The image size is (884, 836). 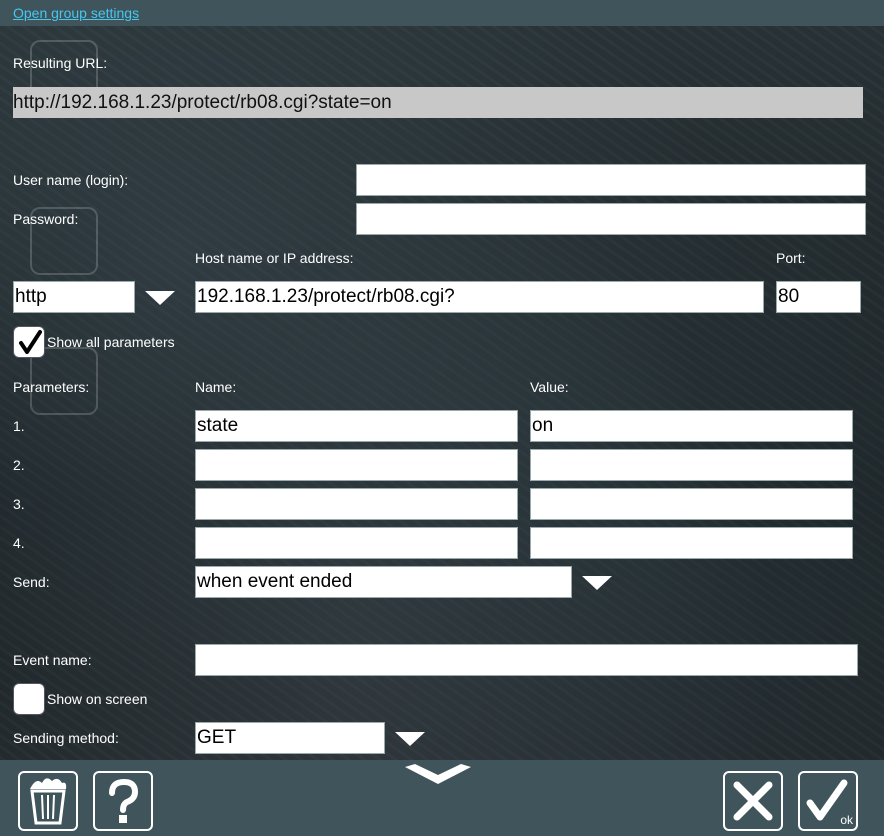 I want to click on help-button, so click(x=123, y=801).